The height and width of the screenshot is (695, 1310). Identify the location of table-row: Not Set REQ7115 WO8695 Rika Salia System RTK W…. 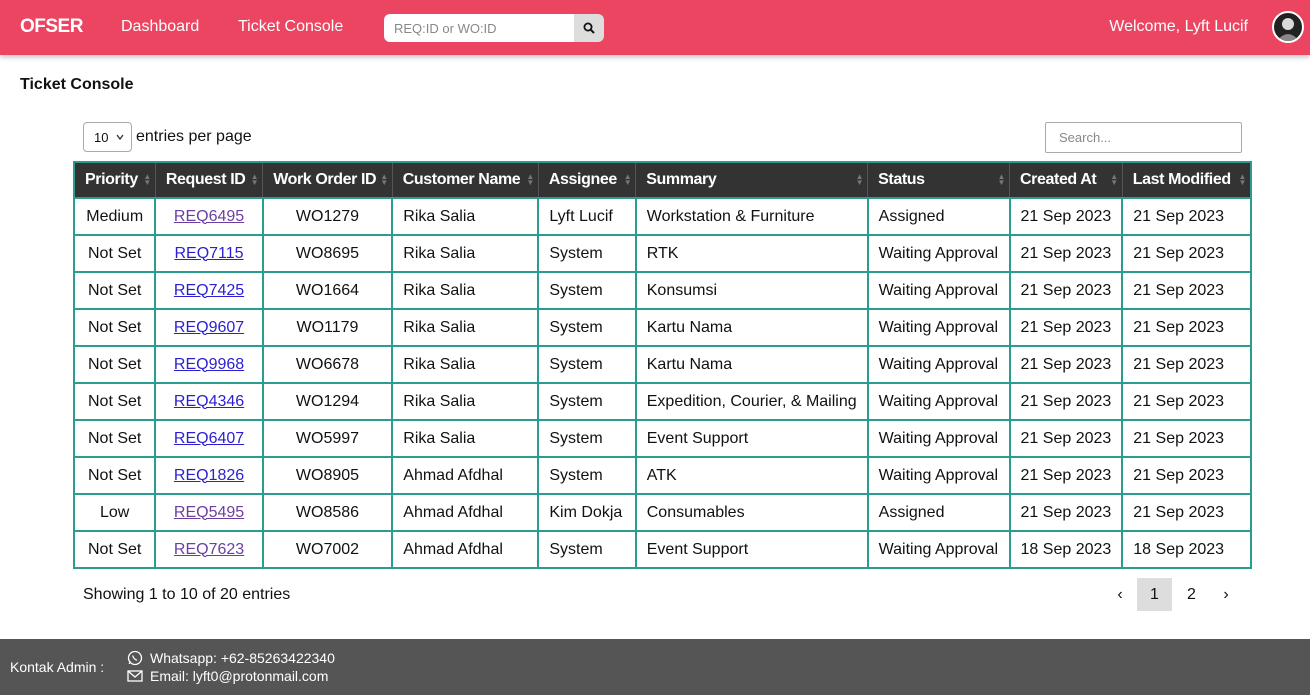
(662, 253).